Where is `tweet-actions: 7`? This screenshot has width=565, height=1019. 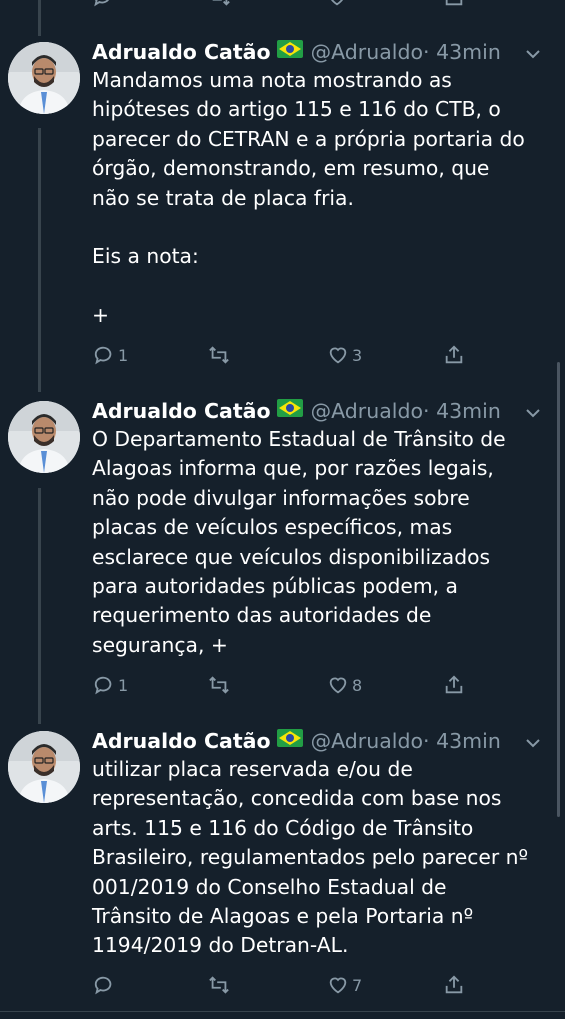
tweet-actions: 7 is located at coordinates (282, 986).